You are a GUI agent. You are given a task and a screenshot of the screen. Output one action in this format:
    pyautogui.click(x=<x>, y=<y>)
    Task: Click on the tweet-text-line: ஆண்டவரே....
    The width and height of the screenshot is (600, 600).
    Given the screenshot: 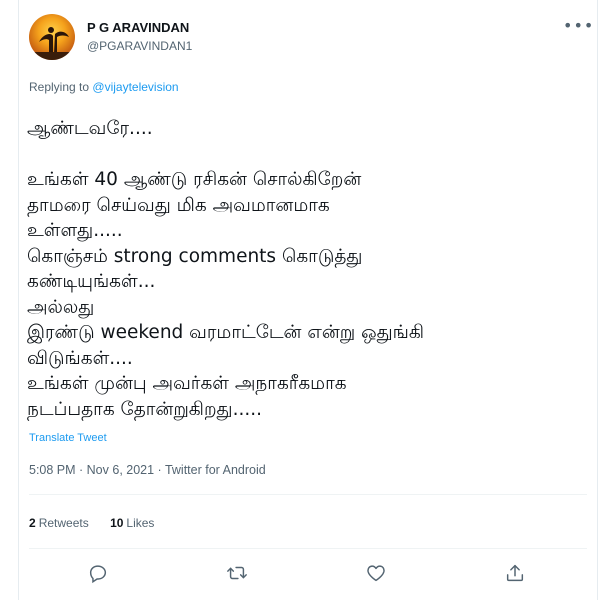 What is the action you would take?
    pyautogui.click(x=90, y=128)
    